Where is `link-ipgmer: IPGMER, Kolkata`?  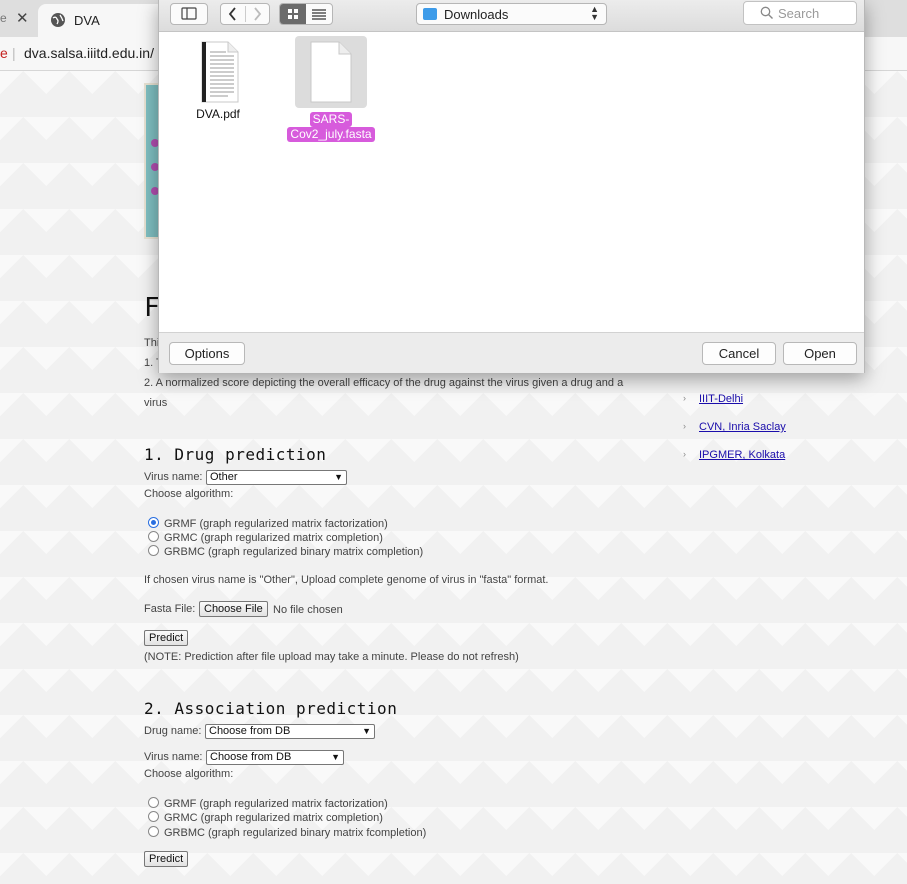
link-ipgmer: IPGMER, Kolkata is located at coordinates (742, 455).